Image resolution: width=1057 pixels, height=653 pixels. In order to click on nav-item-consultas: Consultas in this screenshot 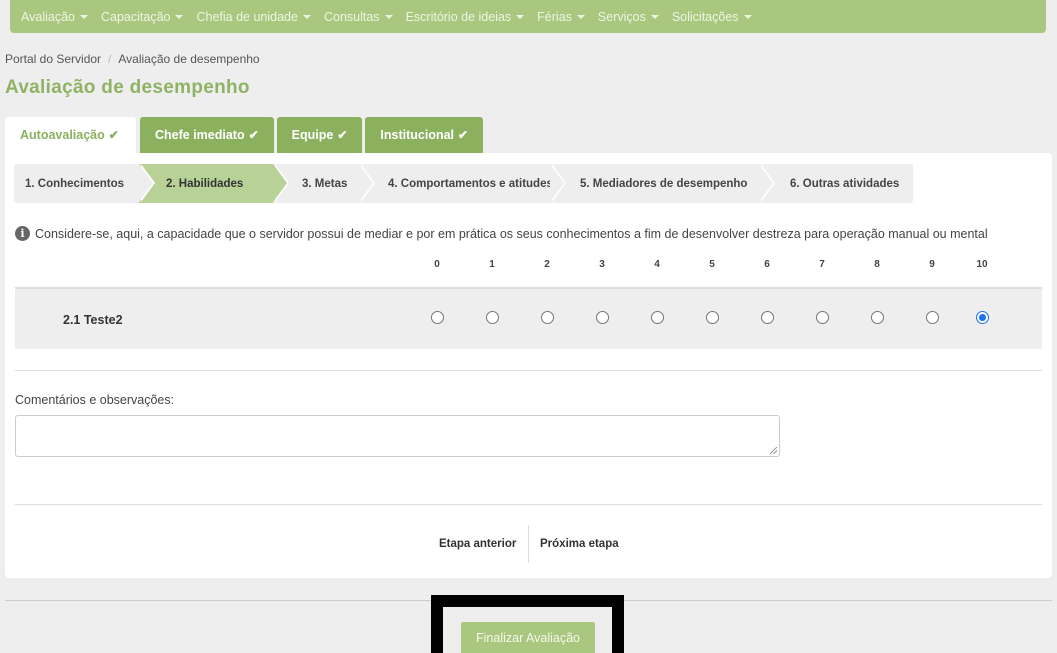, I will do `click(358, 17)`.